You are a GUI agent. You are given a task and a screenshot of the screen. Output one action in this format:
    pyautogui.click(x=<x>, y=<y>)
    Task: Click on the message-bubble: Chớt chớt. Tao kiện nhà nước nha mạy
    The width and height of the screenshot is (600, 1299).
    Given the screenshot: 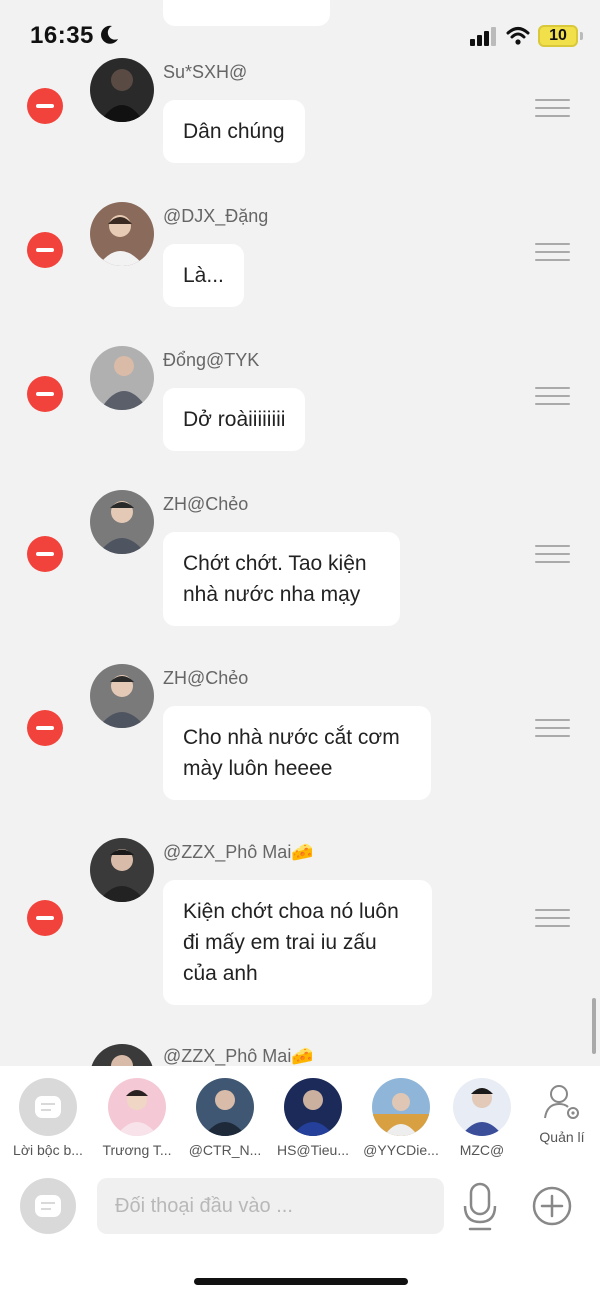 What is the action you would take?
    pyautogui.click(x=281, y=579)
    